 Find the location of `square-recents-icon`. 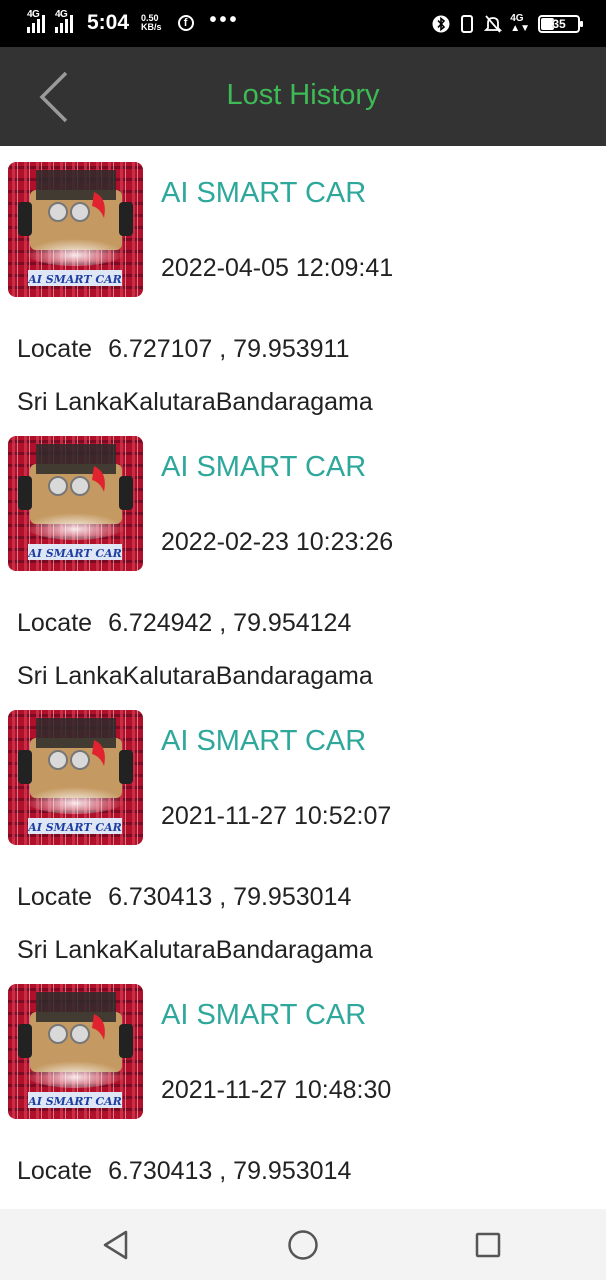

square-recents-icon is located at coordinates (488, 1245).